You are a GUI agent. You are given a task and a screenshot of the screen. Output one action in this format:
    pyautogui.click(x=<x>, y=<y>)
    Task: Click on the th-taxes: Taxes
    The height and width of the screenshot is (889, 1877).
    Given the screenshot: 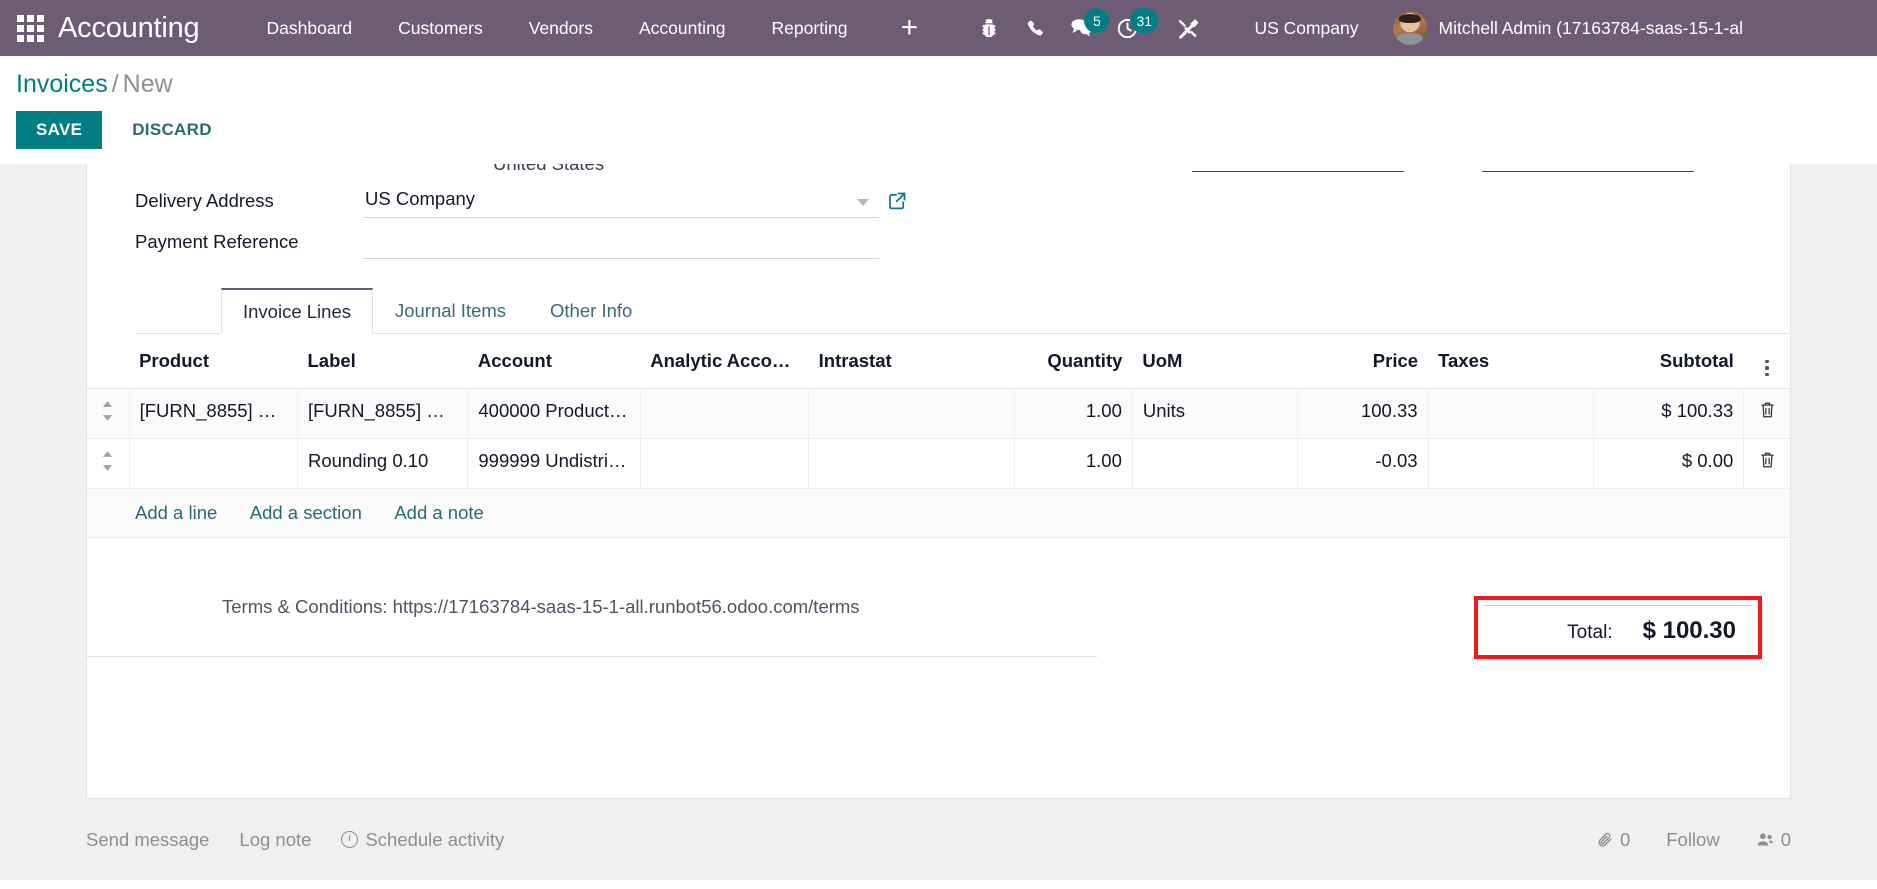 What is the action you would take?
    pyautogui.click(x=1511, y=361)
    